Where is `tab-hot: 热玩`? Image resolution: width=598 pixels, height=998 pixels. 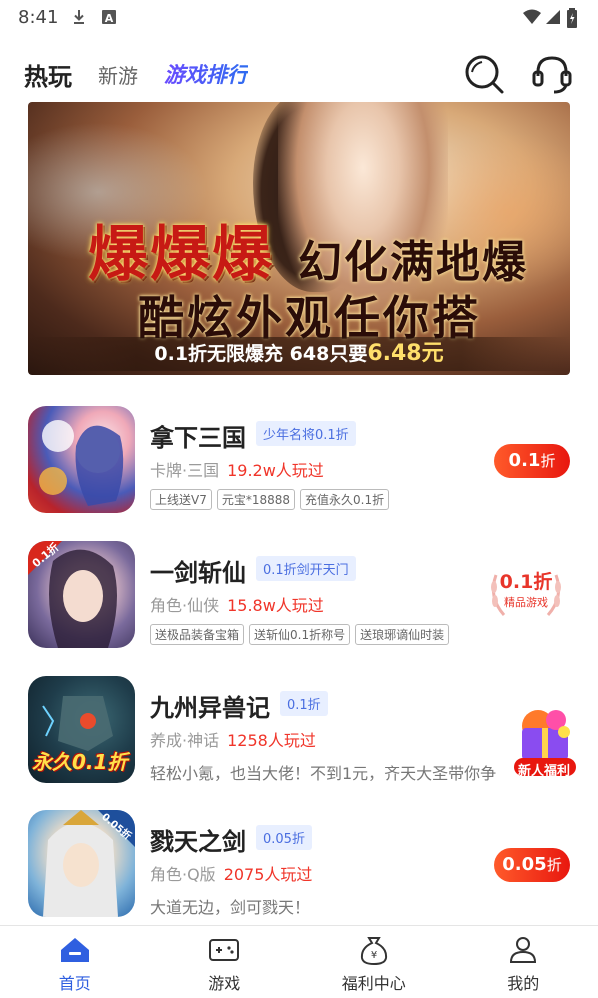
tab-hot: 热玩 is located at coordinates (48, 74).